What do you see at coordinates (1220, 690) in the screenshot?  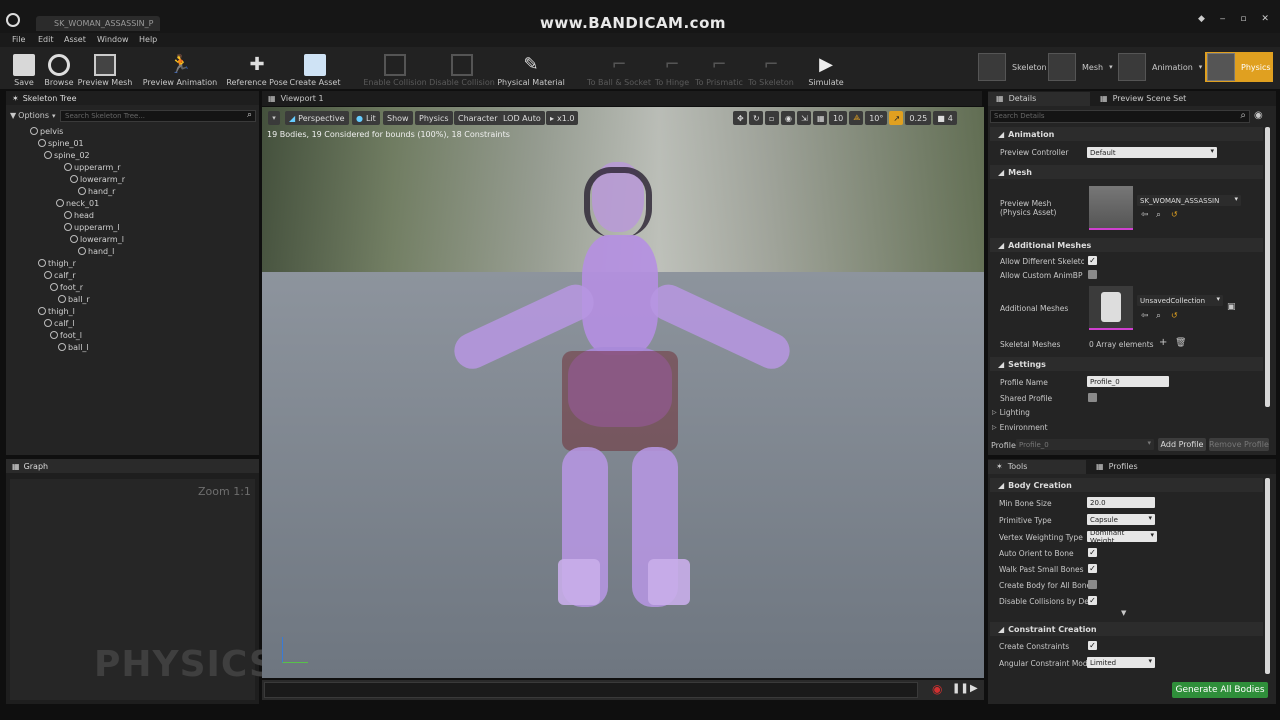 I see `generate-all-bodies-button: Generate All Bodies` at bounding box center [1220, 690].